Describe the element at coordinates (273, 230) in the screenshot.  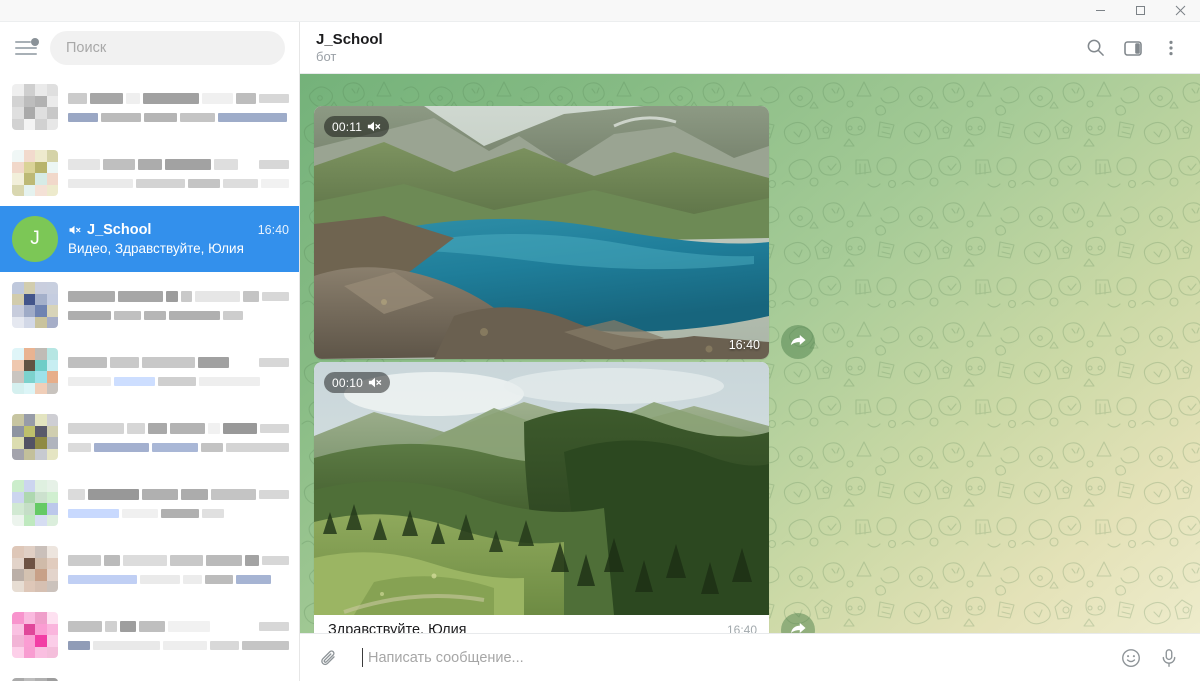
I see `chat-item-time: 16:40` at that location.